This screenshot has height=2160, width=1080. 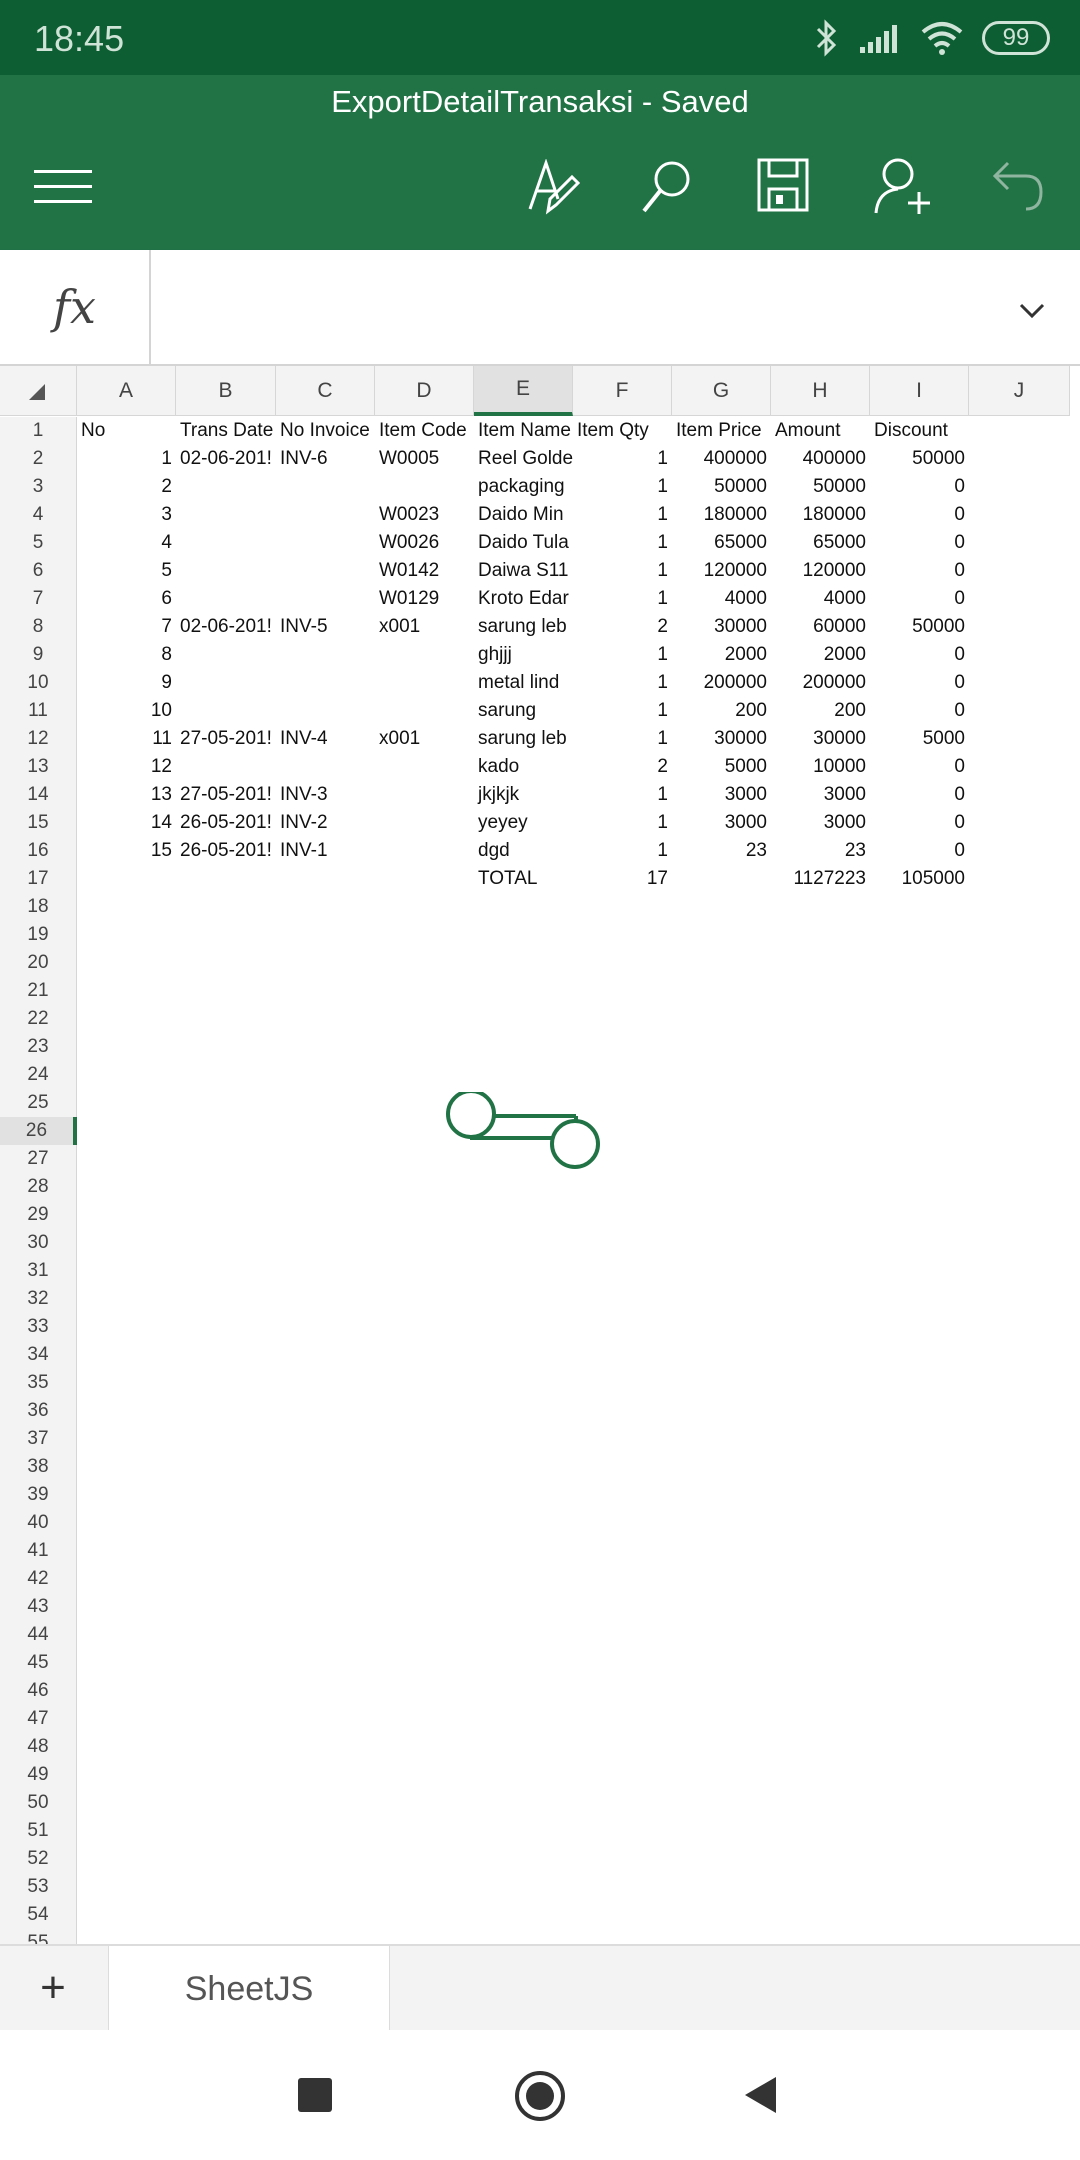 What do you see at coordinates (126, 459) in the screenshot?
I see `cell-a2: 1` at bounding box center [126, 459].